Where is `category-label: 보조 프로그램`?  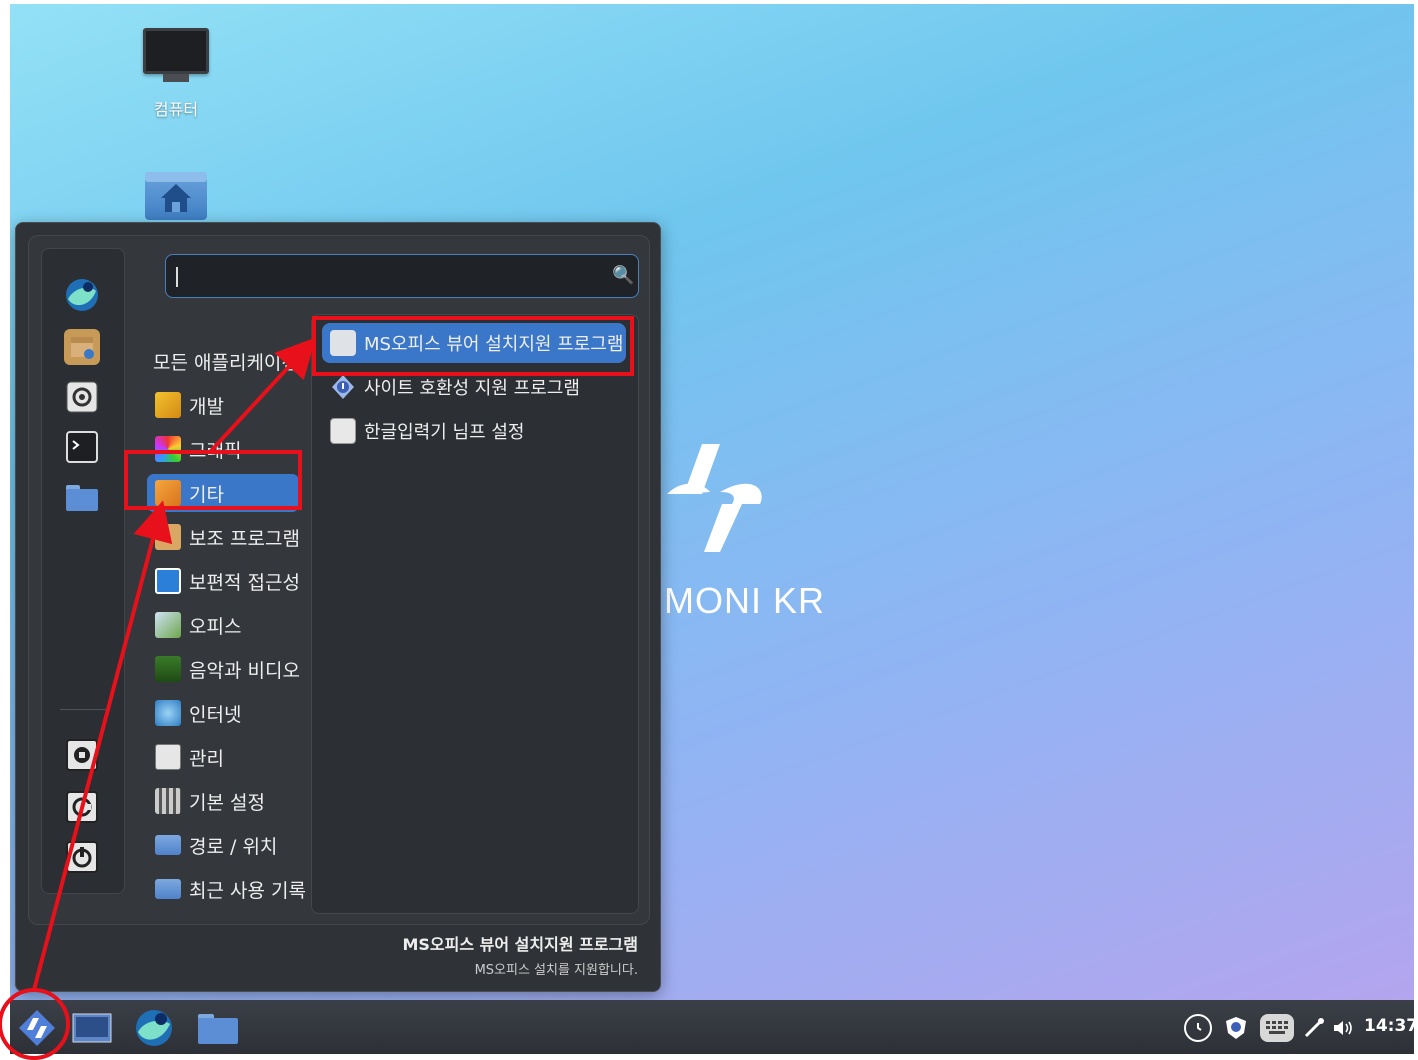
category-label: 보조 프로그램 is located at coordinates (244, 538).